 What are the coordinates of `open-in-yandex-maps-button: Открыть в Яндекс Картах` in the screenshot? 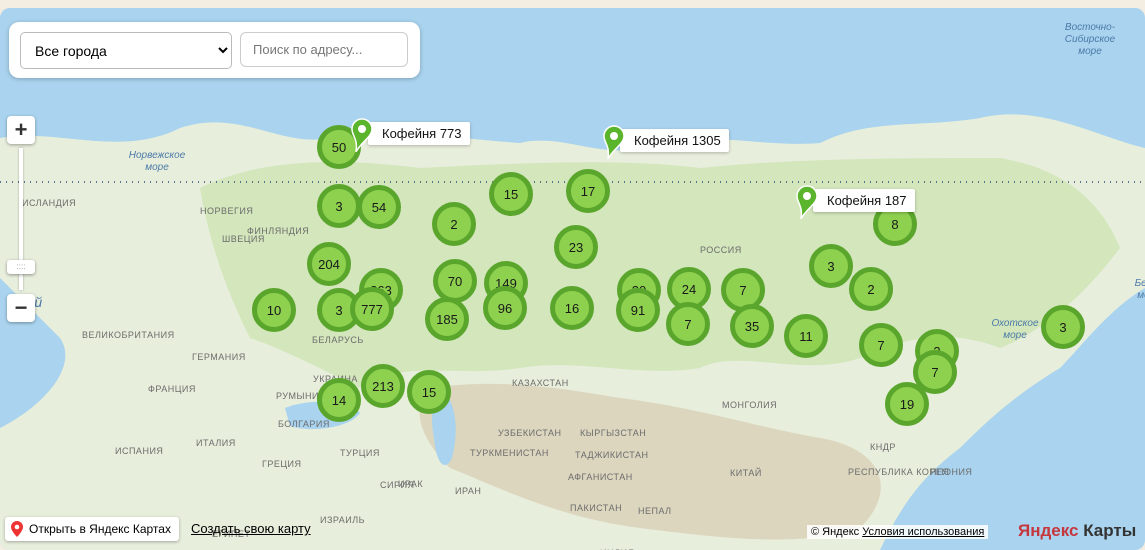 It's located at (92, 529).